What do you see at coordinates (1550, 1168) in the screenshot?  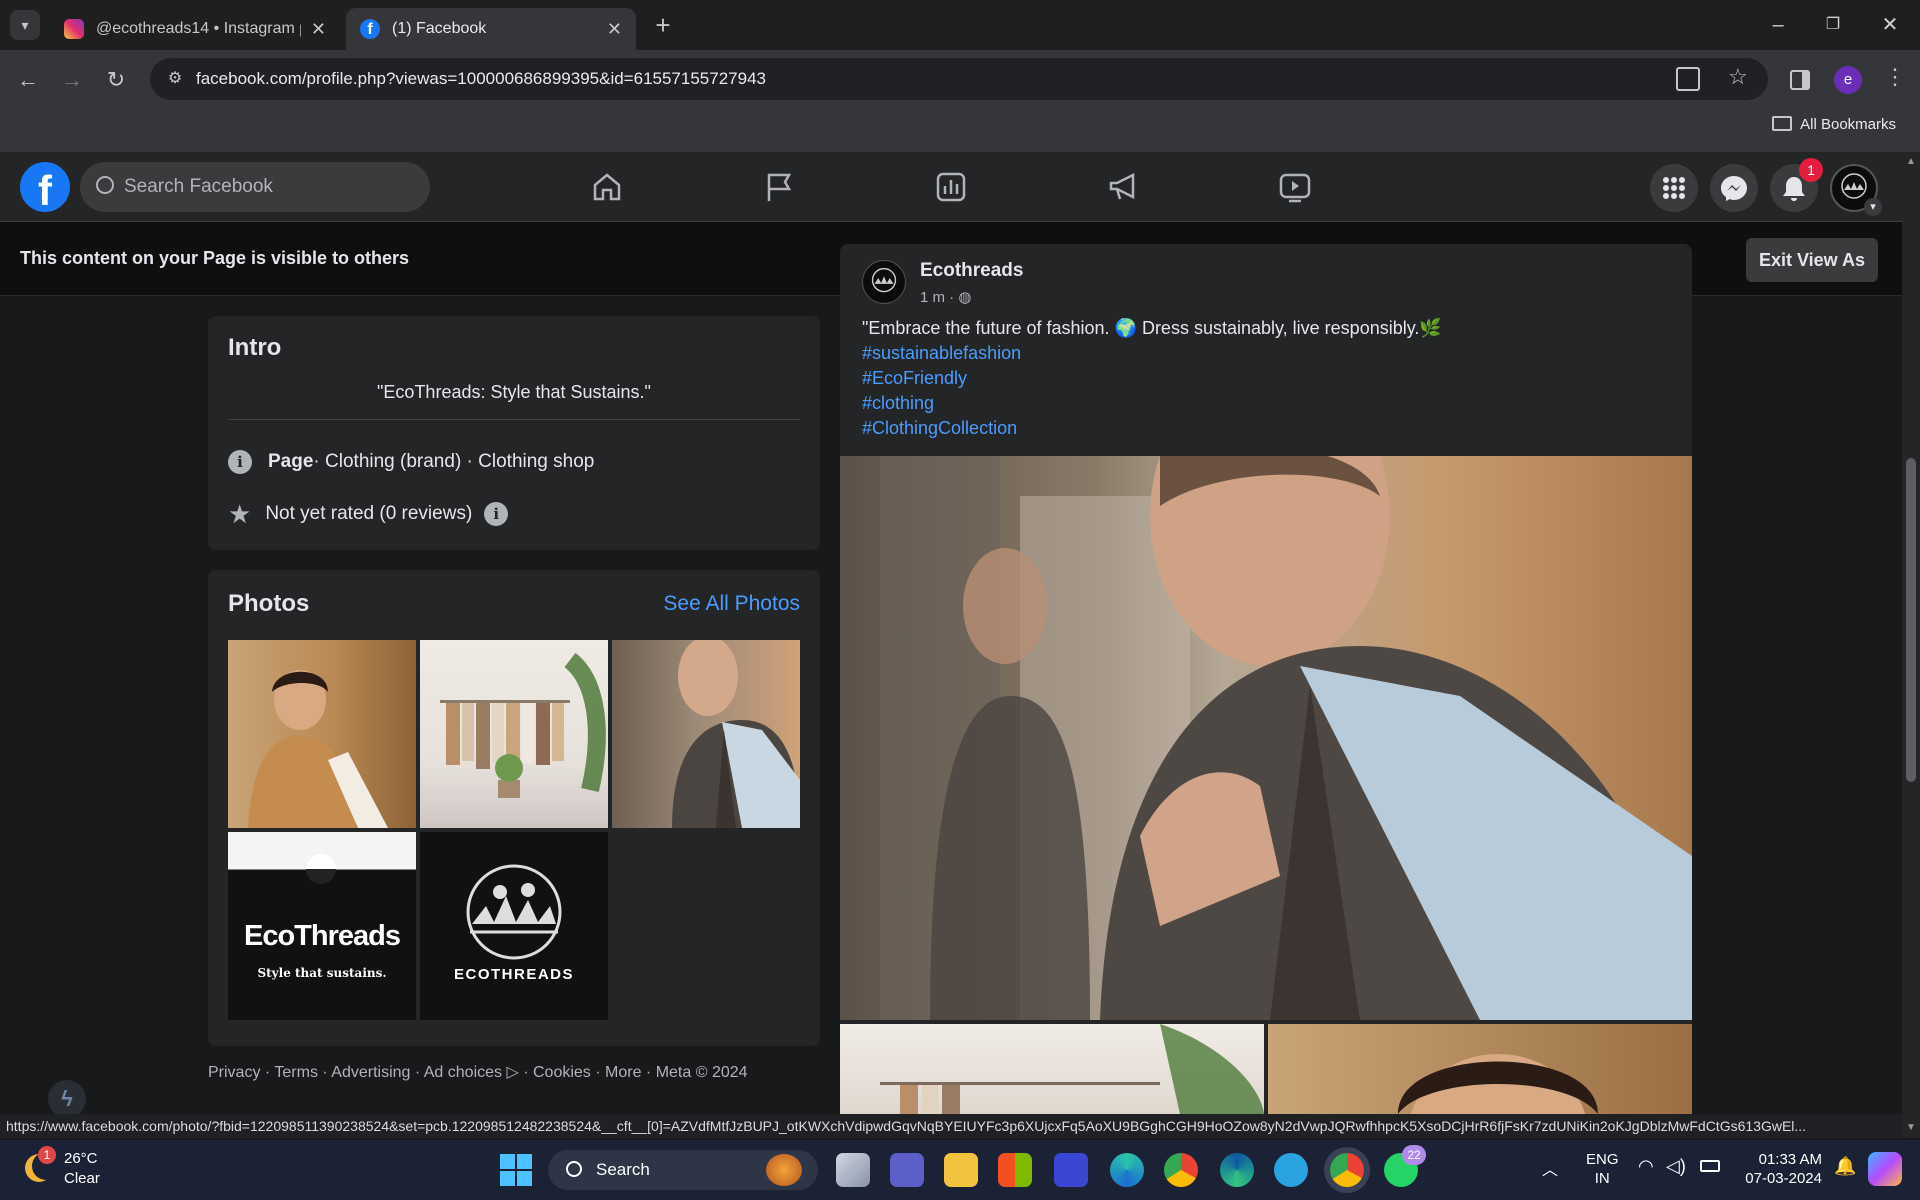 I see `show-hidden-icons: ︿` at bounding box center [1550, 1168].